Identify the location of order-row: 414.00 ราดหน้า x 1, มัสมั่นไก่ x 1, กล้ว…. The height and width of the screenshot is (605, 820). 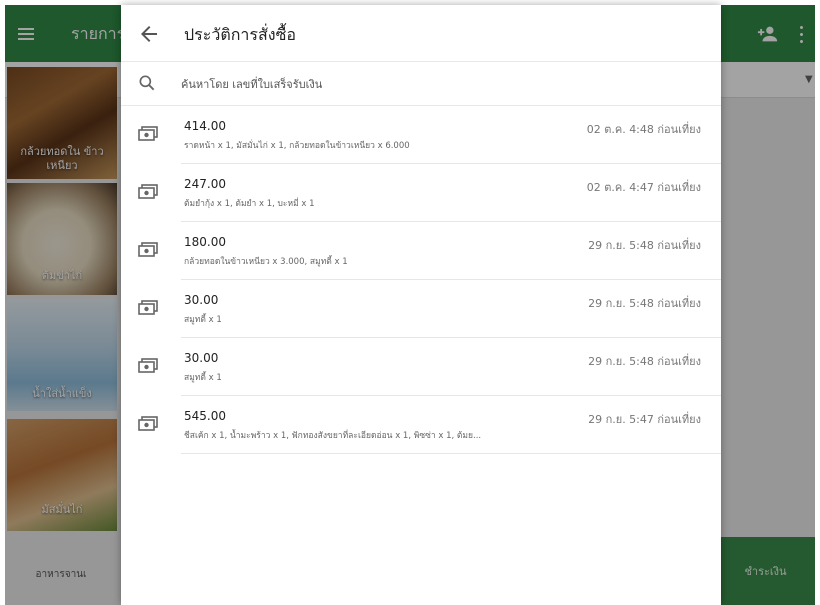
(421, 135).